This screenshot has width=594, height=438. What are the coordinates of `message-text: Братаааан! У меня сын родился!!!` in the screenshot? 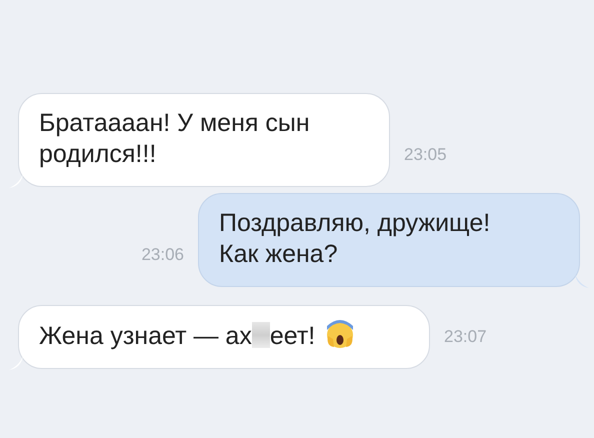 It's located at (174, 138).